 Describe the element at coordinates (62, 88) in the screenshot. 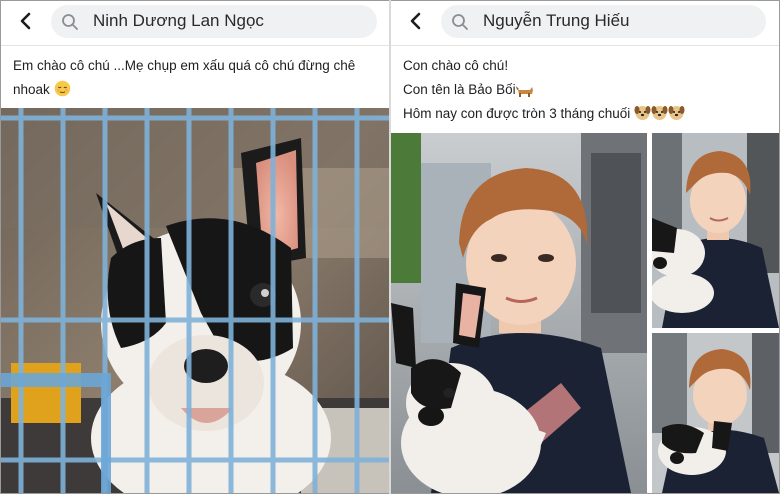

I see `relieved-face-emoji-icon` at that location.